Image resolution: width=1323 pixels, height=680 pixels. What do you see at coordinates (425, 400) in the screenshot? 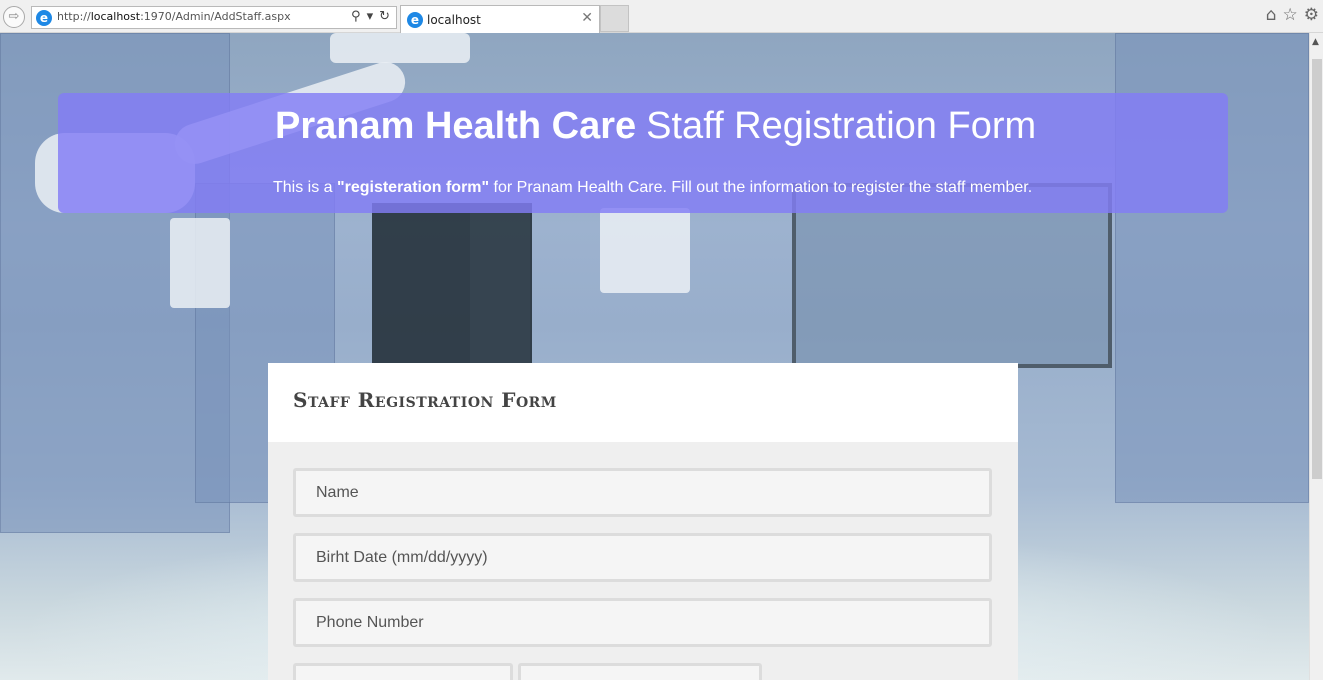
I see `form-title: Staff Registration Form` at bounding box center [425, 400].